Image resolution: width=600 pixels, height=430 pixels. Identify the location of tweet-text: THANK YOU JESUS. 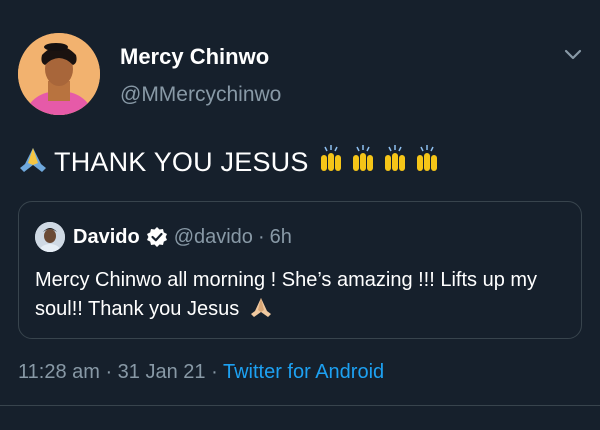
(230, 162).